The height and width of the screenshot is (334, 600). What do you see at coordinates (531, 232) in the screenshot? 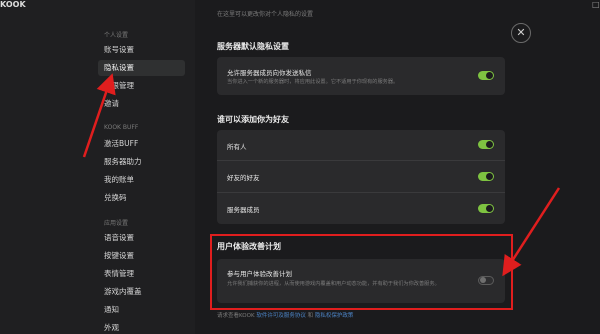
I see `annotation-arrow-toggle` at bounding box center [531, 232].